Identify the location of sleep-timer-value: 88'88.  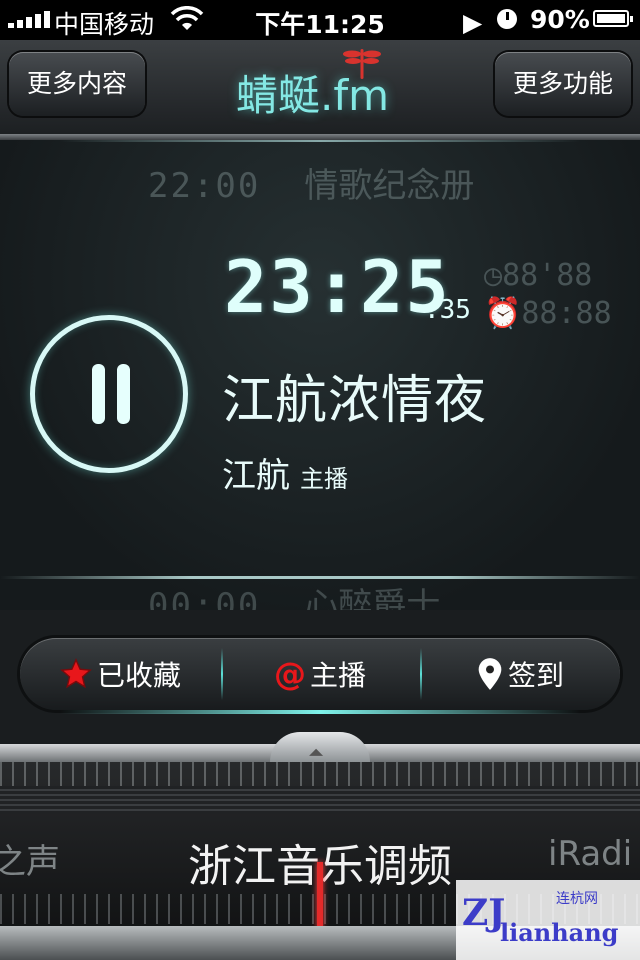
(547, 275).